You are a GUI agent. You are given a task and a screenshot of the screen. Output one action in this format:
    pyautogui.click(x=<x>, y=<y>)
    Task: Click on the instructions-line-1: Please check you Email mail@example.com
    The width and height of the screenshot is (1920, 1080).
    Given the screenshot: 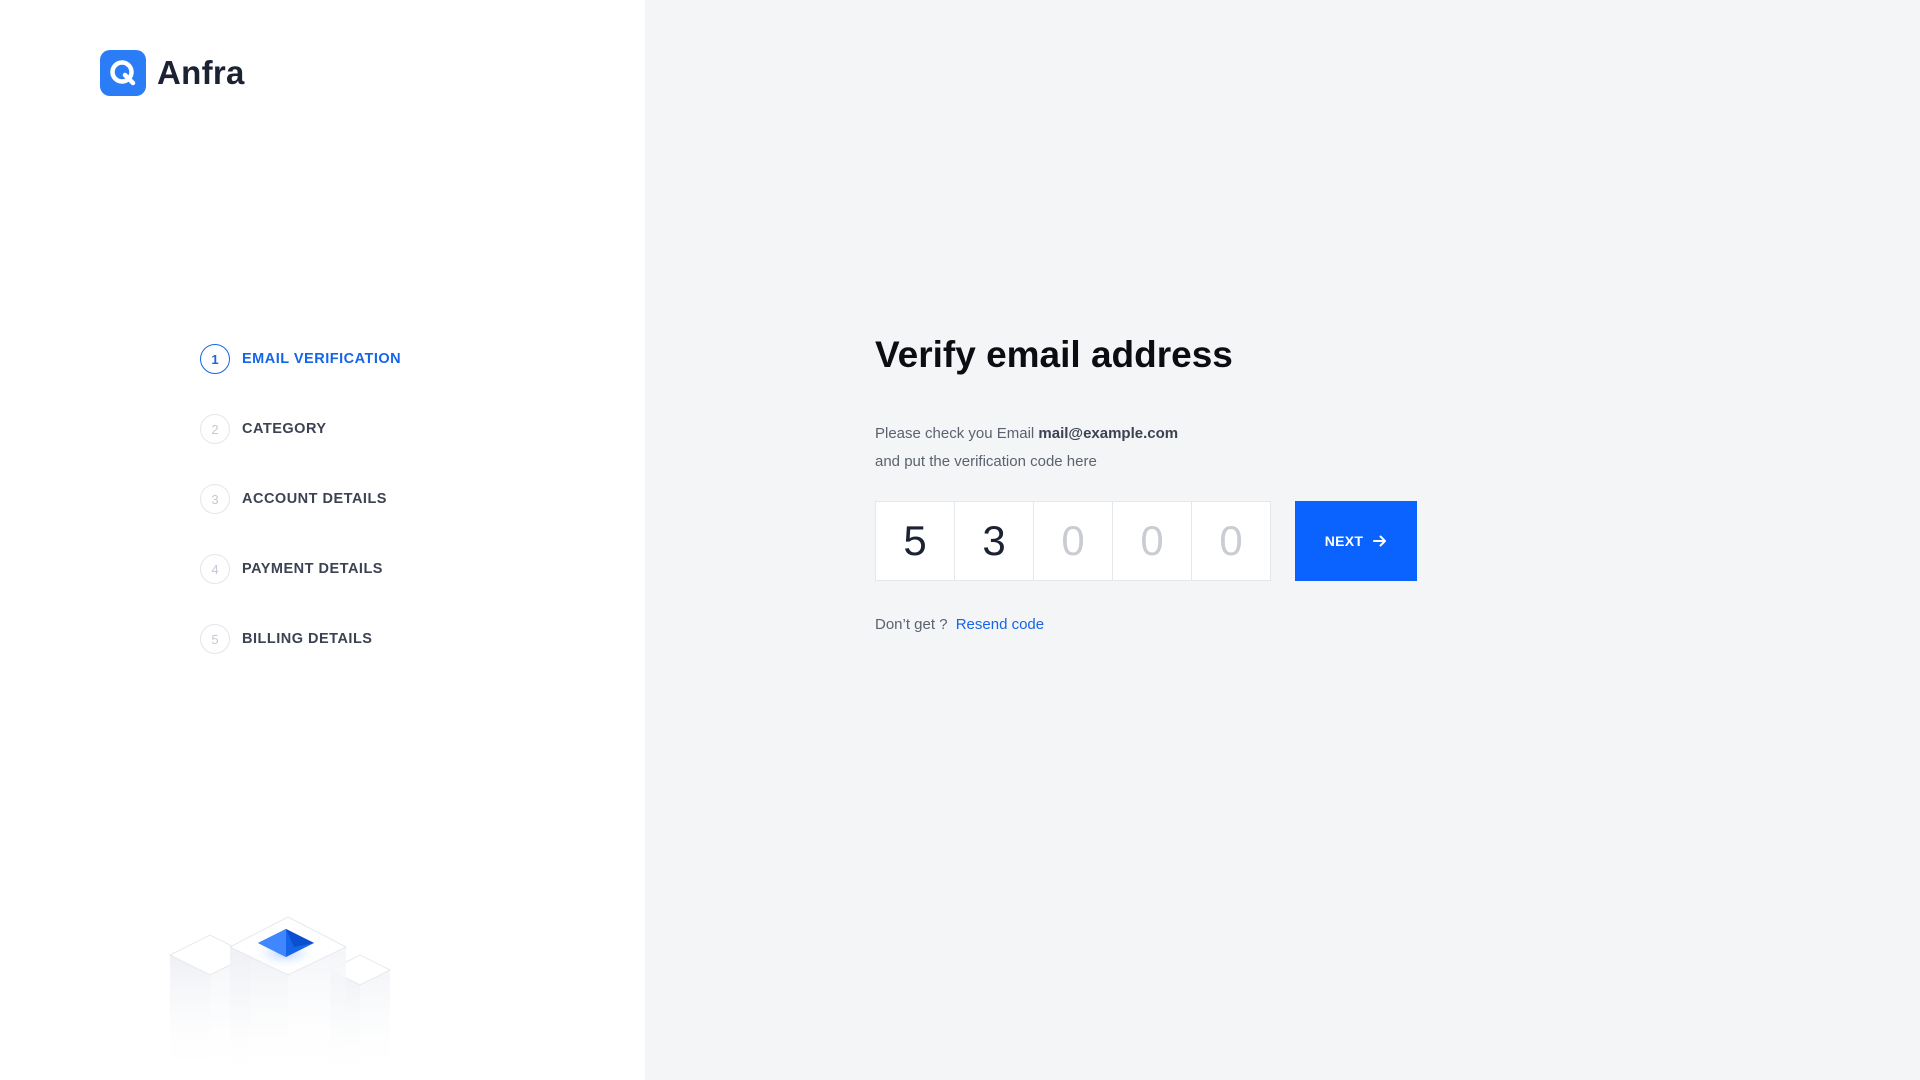 What is the action you would take?
    pyautogui.click(x=1135, y=434)
    